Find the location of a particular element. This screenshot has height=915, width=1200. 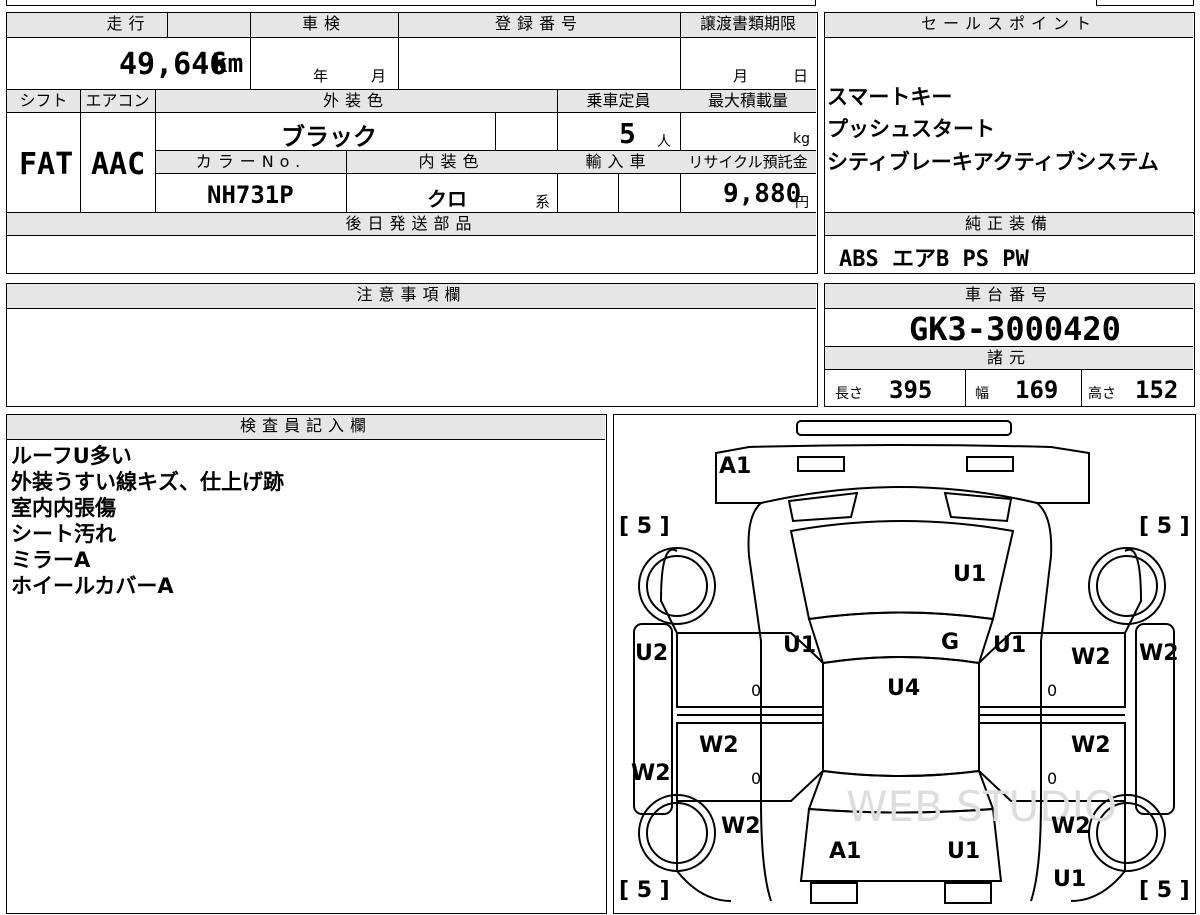

damage-code-left-rear-fender: W2 is located at coordinates (741, 826).